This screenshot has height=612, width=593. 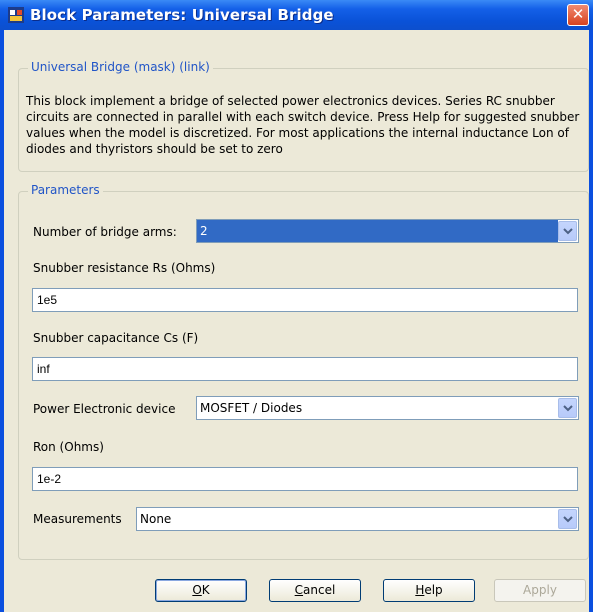 What do you see at coordinates (197, 590) in the screenshot?
I see `ok-accesskey: O` at bounding box center [197, 590].